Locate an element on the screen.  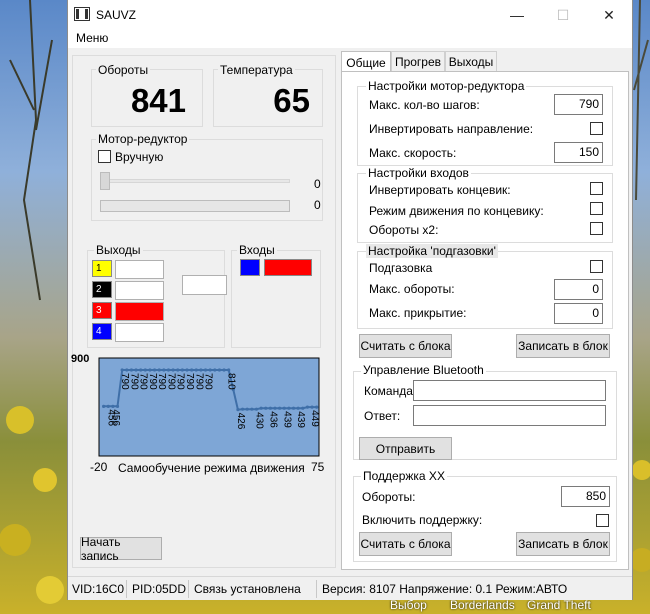
motor-slider-track is located at coordinates (195, 181).